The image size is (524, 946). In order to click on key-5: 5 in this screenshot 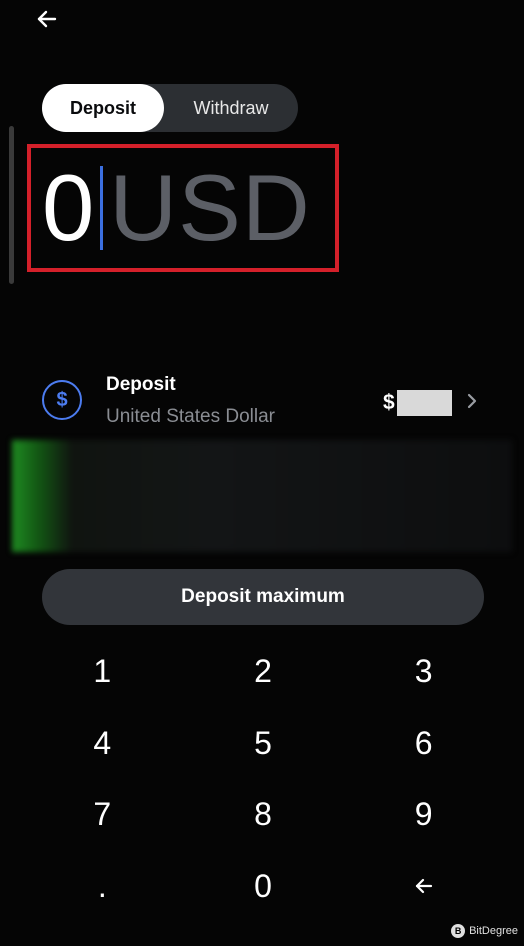, I will do `click(263, 744)`.